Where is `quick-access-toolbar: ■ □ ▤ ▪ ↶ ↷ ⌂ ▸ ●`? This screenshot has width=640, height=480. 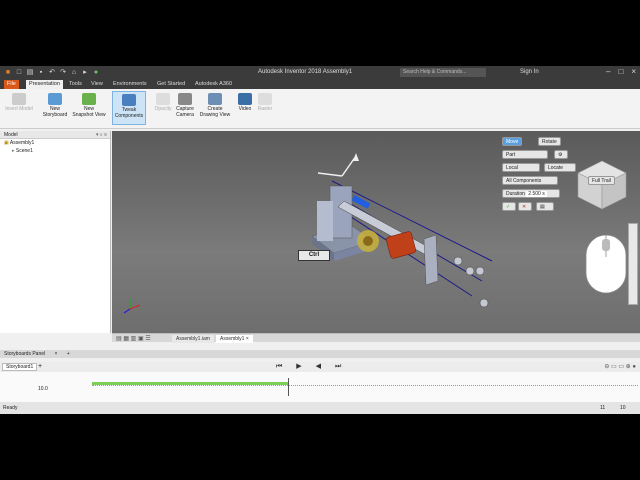
quick-access-toolbar: ■ □ ▤ ▪ ↶ ↷ ⌂ ▸ ● is located at coordinates (52, 72).